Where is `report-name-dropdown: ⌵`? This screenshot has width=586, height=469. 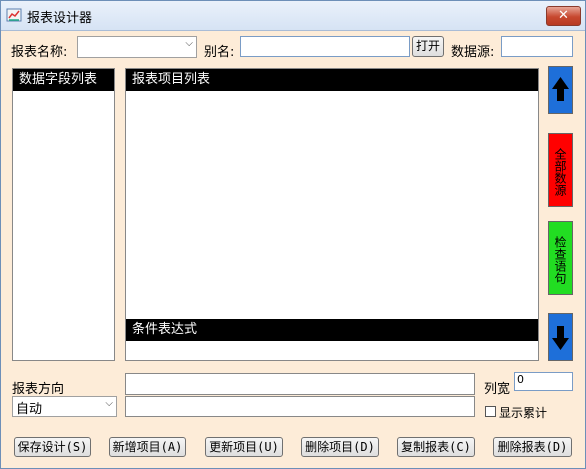 report-name-dropdown: ⌵ is located at coordinates (137, 47).